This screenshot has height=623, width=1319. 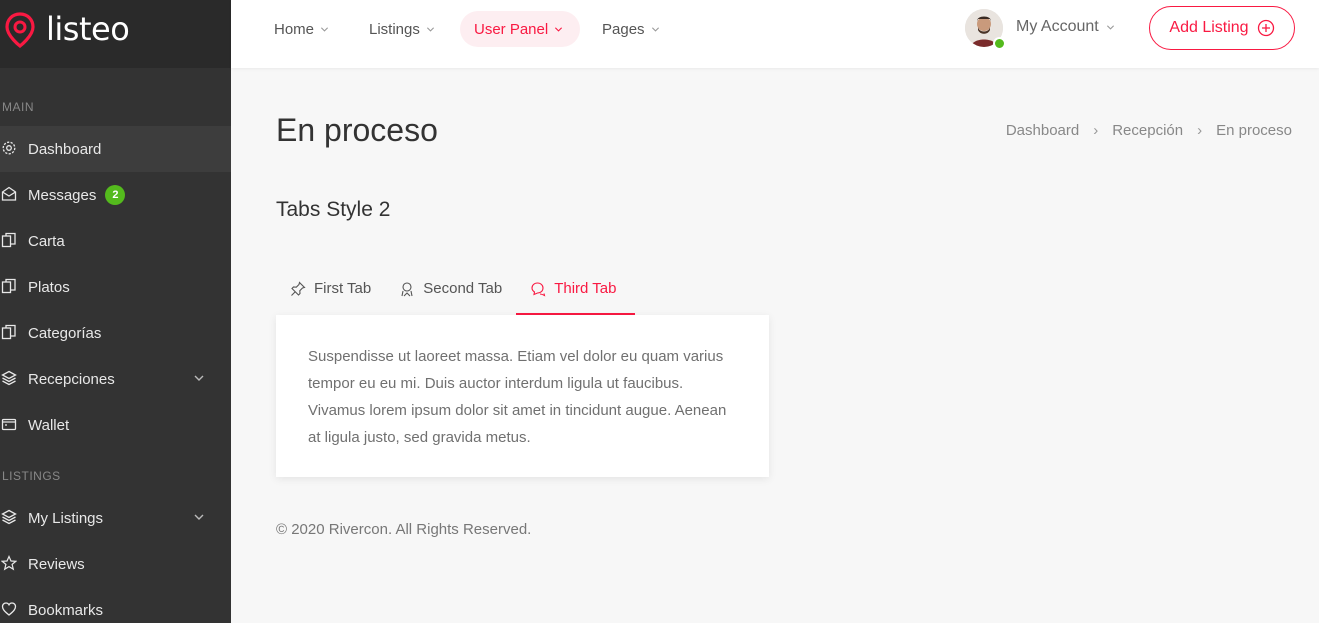 I want to click on nav-menu-label: Pages, so click(x=623, y=29).